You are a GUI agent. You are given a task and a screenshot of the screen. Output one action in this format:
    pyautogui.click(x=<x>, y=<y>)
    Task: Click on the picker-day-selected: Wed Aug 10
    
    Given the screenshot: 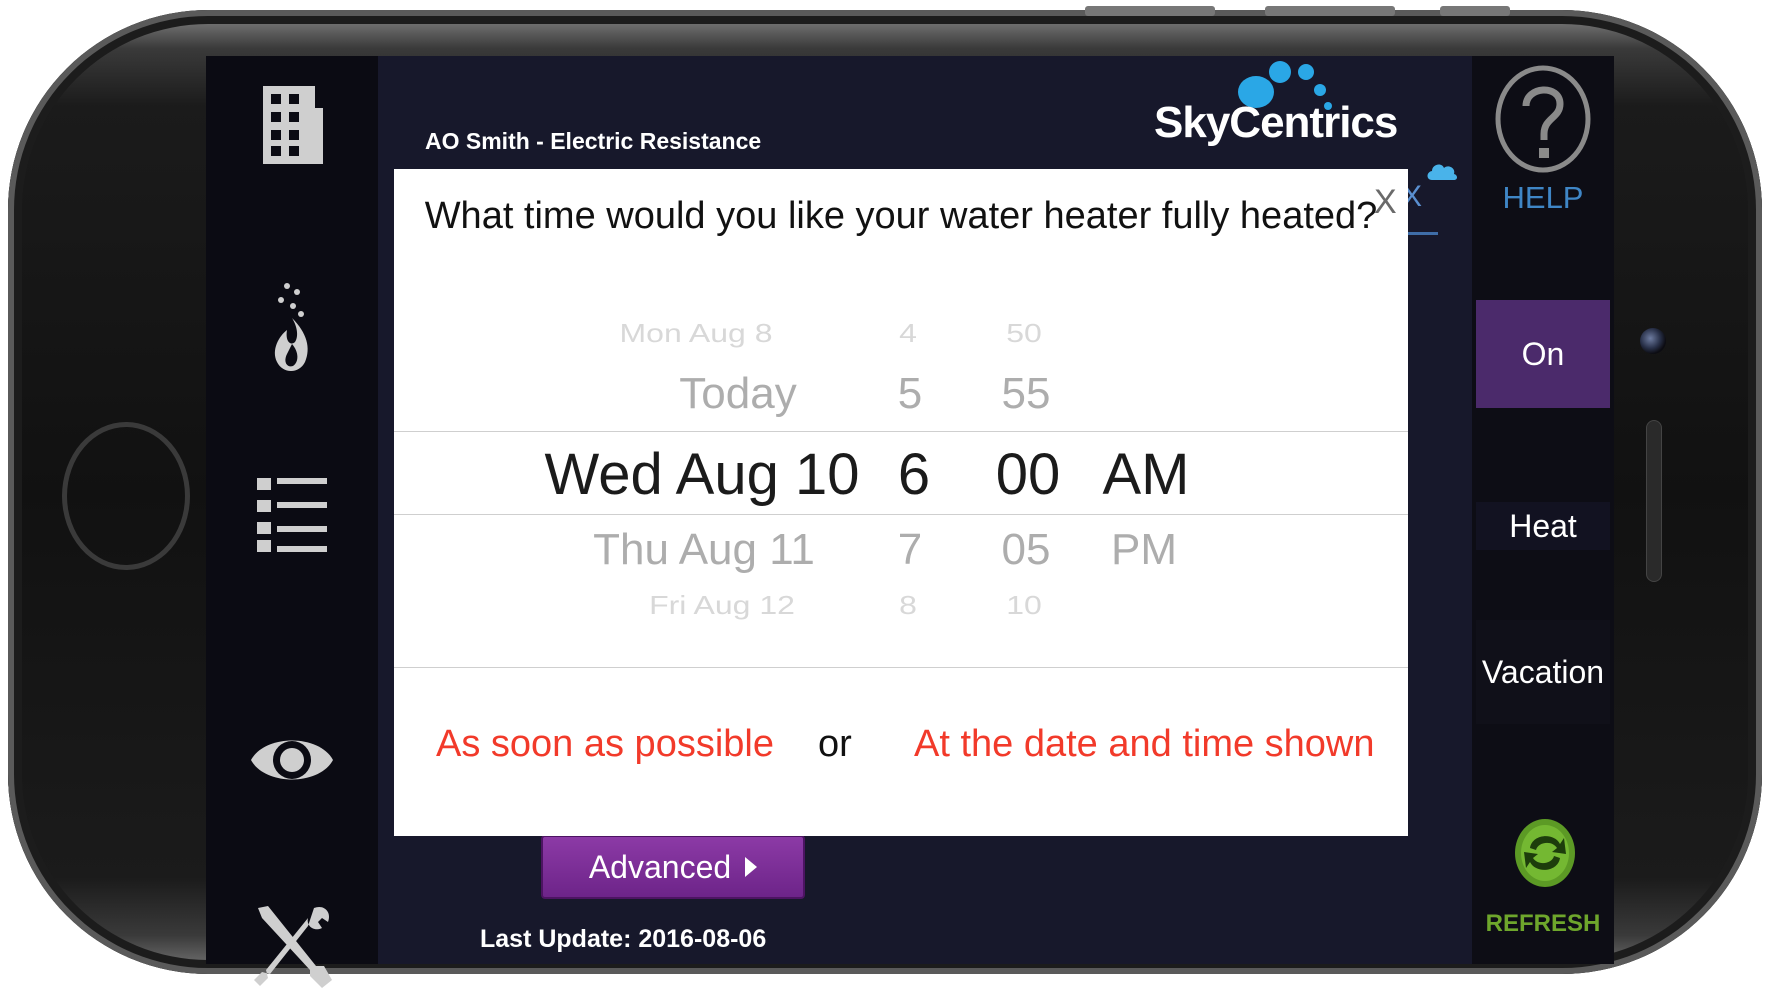 What is the action you would take?
    pyautogui.click(x=702, y=474)
    